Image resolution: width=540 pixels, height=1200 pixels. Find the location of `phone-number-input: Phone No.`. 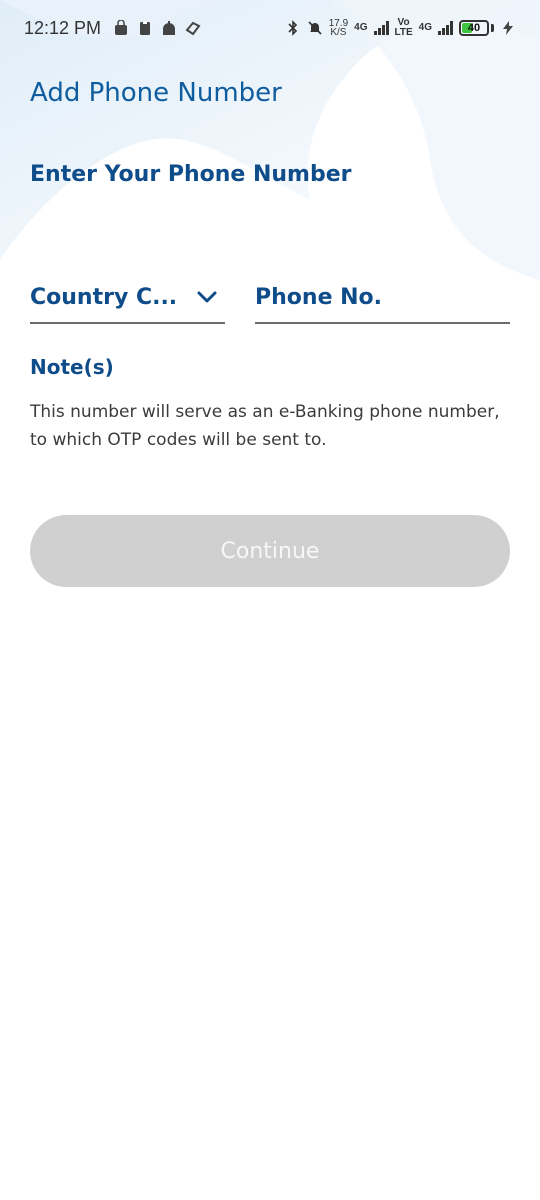

phone-number-input: Phone No. is located at coordinates (382, 298).